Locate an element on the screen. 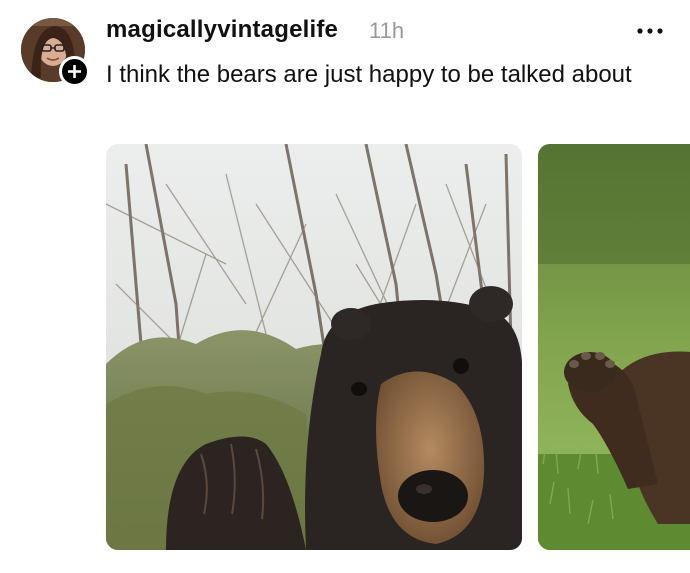  more-options-button is located at coordinates (650, 31).